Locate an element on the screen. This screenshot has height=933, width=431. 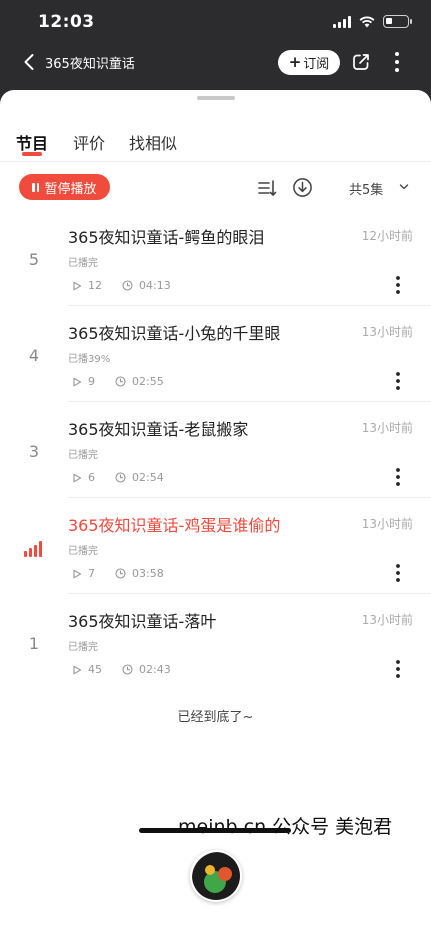
play-count: 9 is located at coordinates (91, 381).